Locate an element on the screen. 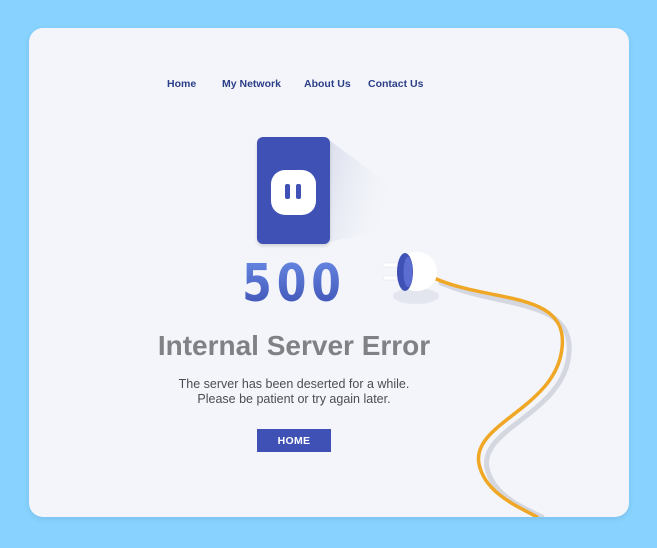 Image resolution: width=657 pixels, height=548 pixels. socket-face is located at coordinates (293, 192).